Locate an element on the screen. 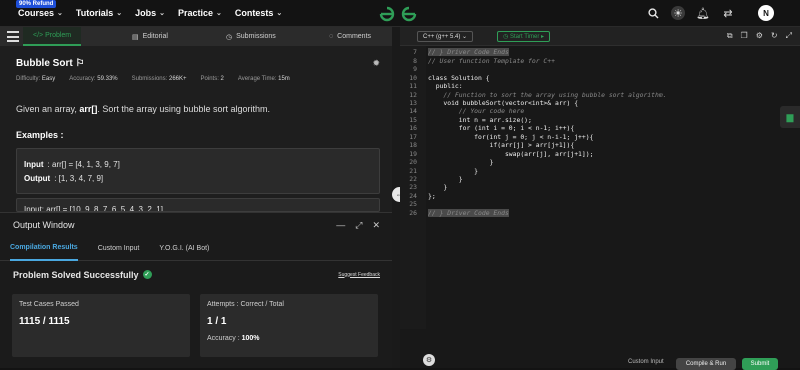  avatar: N is located at coordinates (766, 13).